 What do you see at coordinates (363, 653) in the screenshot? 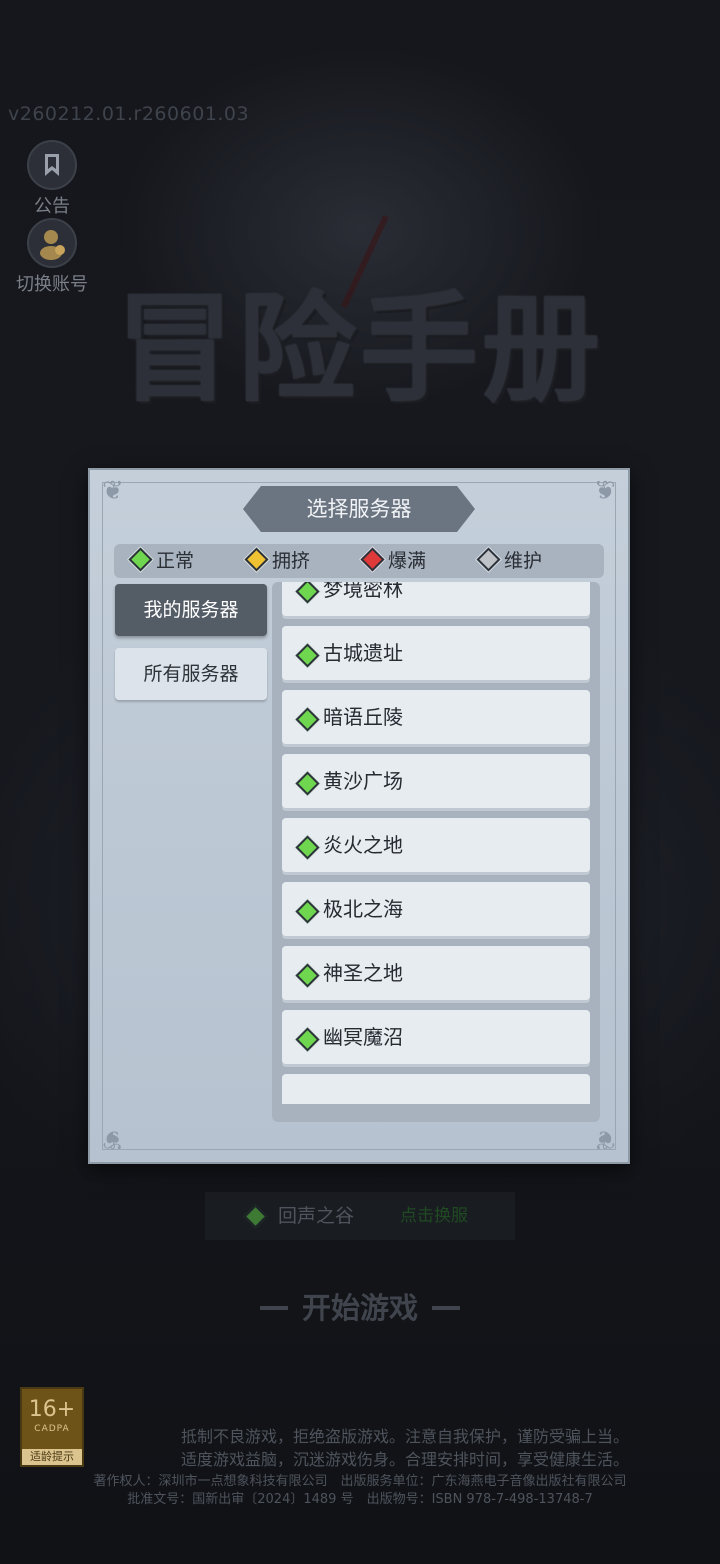
I see `server-name: 古城遗址` at bounding box center [363, 653].